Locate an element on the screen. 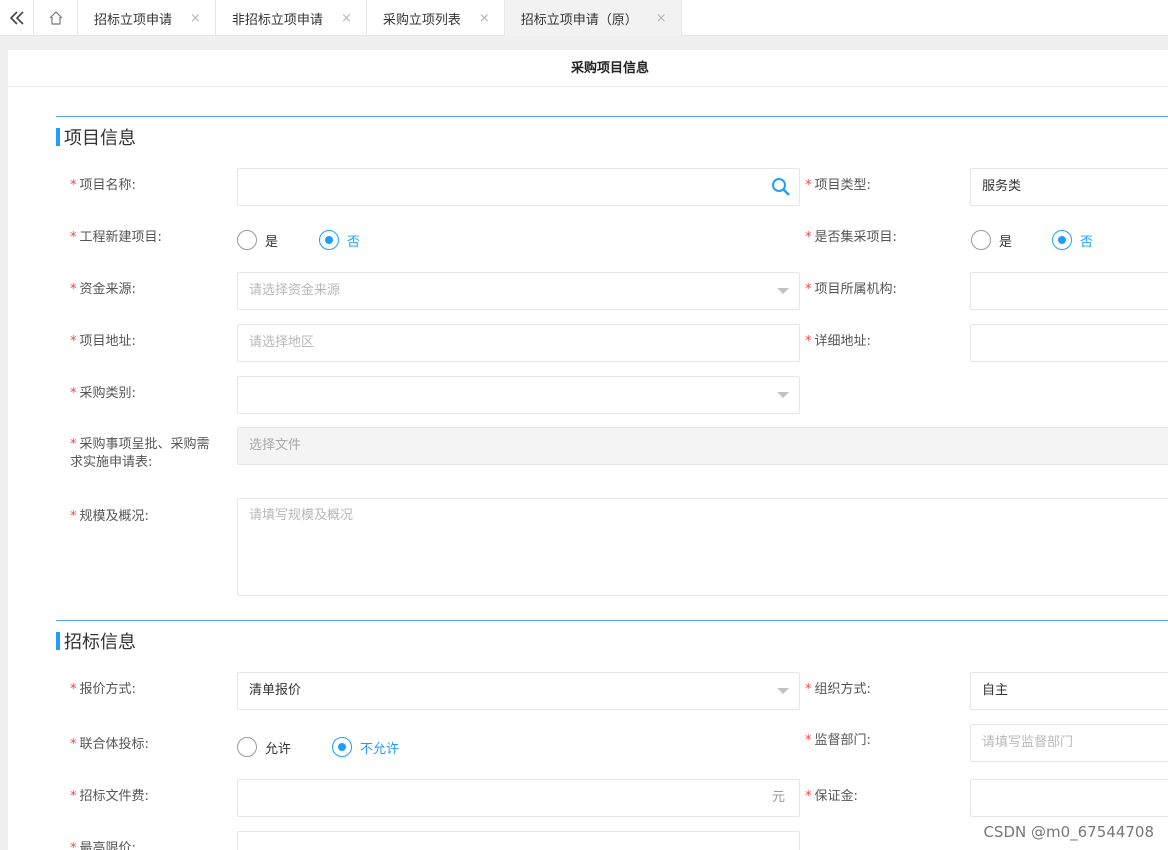 The width and height of the screenshot is (1168, 850). label-text: 项目名称: is located at coordinates (107, 185).